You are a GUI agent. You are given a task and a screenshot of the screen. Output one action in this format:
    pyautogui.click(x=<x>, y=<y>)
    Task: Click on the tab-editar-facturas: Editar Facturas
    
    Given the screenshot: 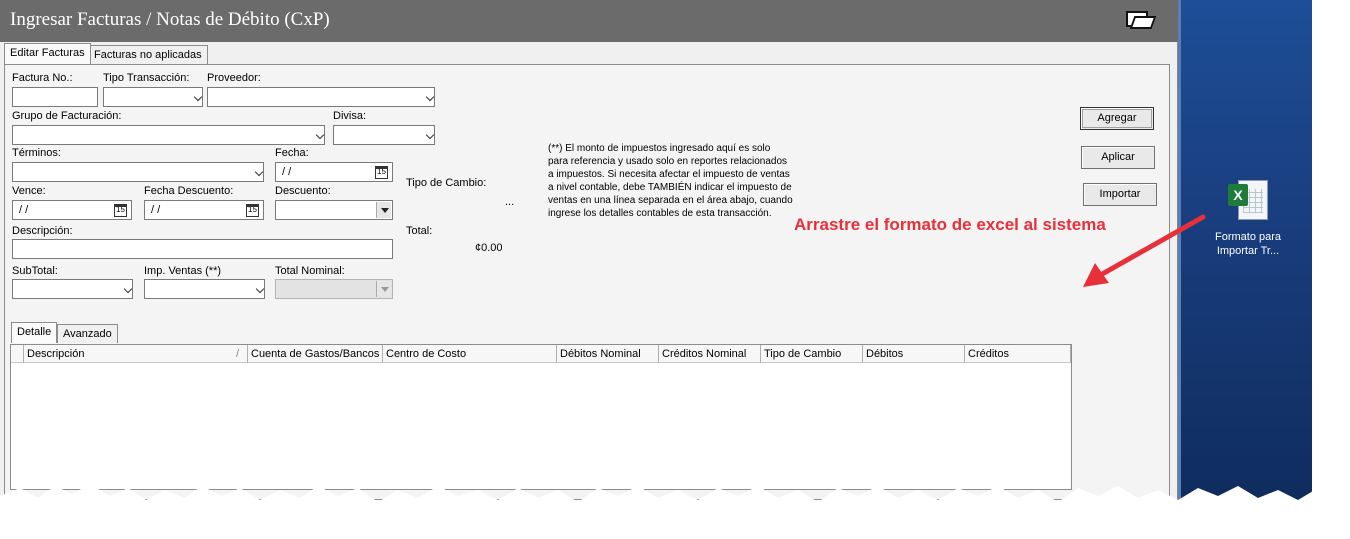 What is the action you would take?
    pyautogui.click(x=47, y=53)
    